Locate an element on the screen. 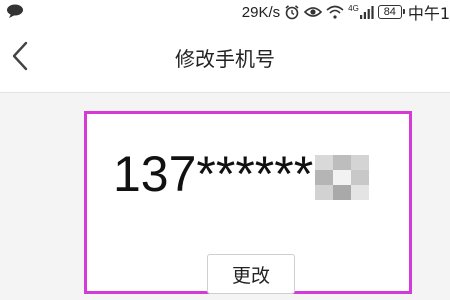  battery-icon: 84 is located at coordinates (391, 12).